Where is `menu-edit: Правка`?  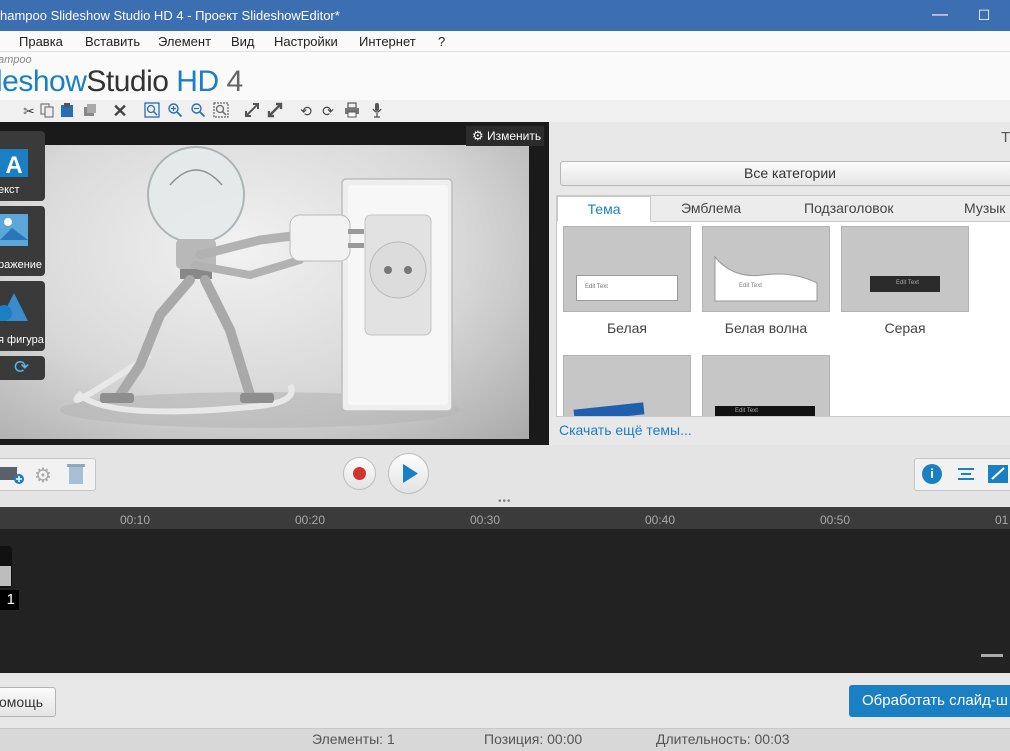
menu-edit: Правка is located at coordinates (41, 41).